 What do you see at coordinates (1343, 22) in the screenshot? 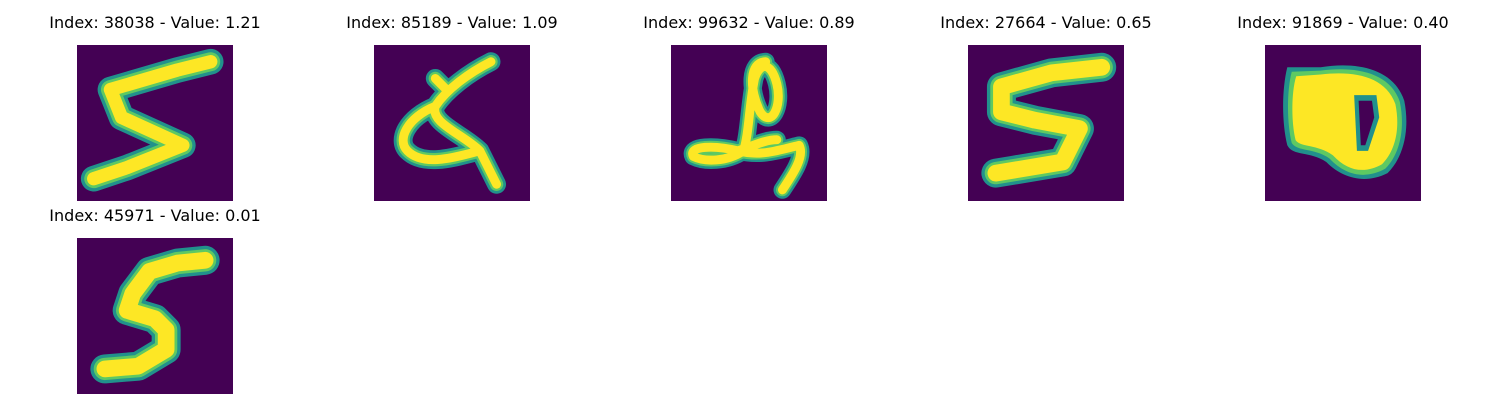
I see `panel-title: Index: 91869 - Value: 0.40` at bounding box center [1343, 22].